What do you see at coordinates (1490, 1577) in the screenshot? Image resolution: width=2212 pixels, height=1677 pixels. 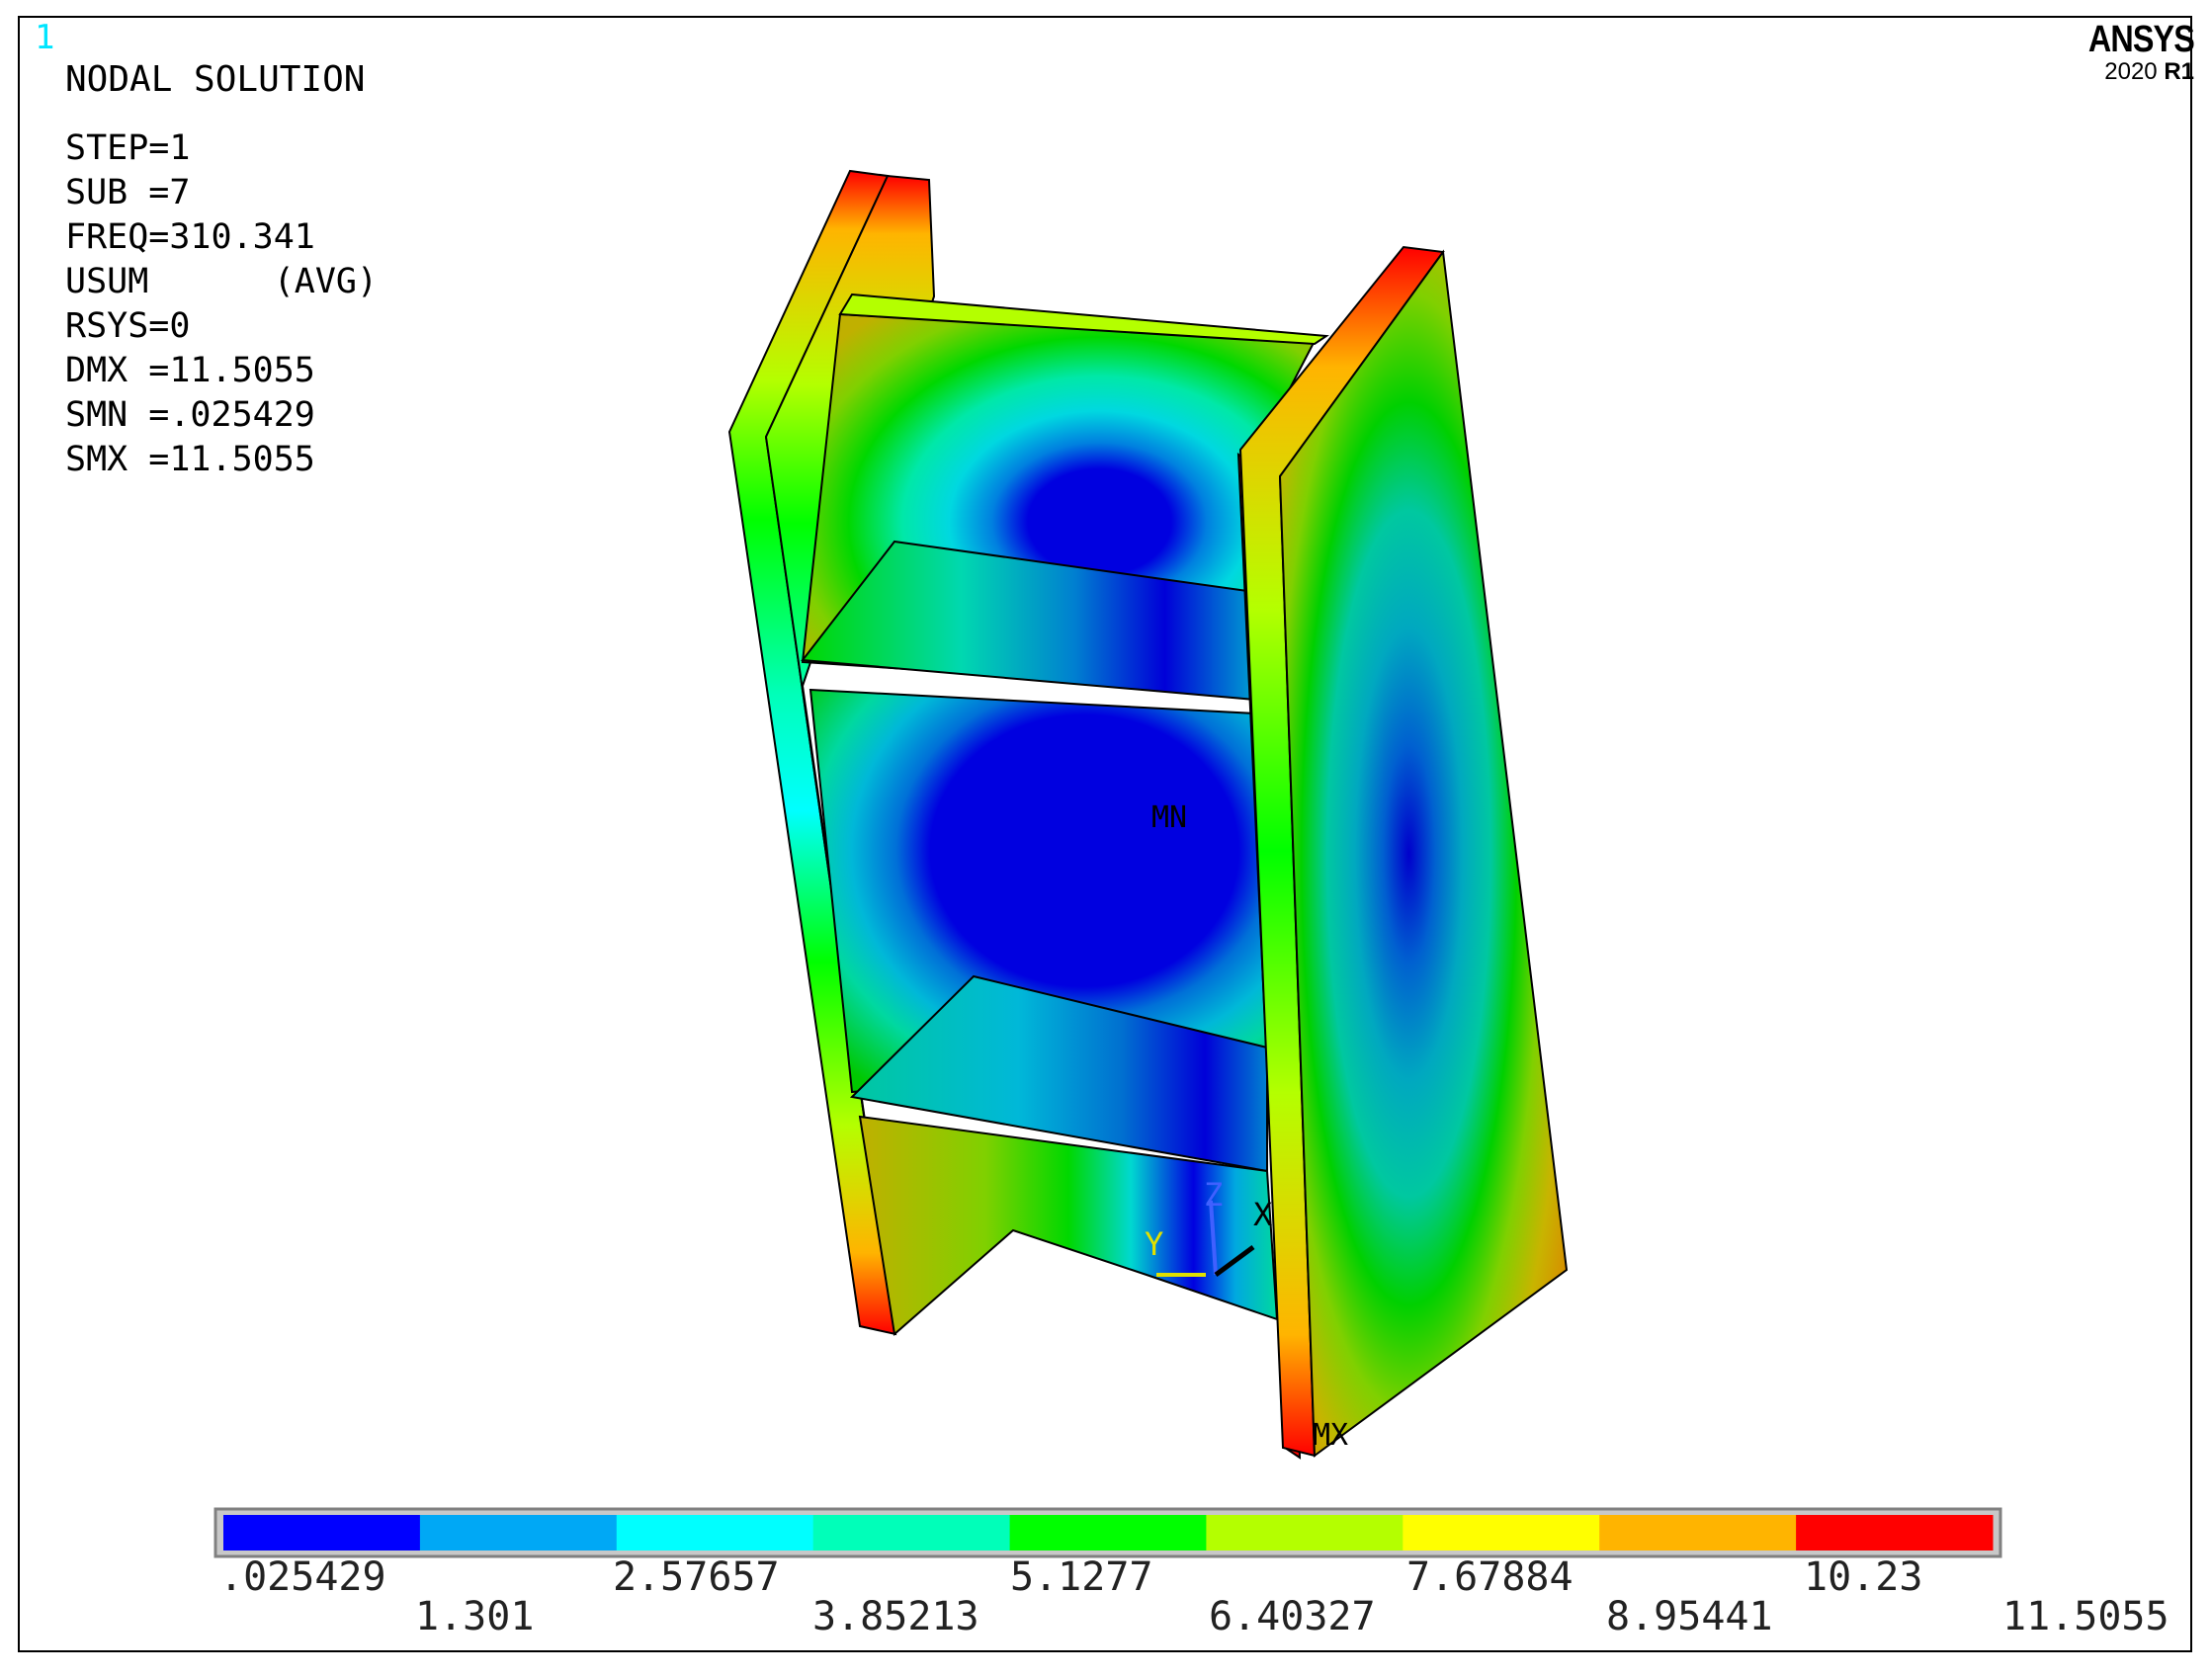 I see `legend-label-top-3: 7.67884` at bounding box center [1490, 1577].